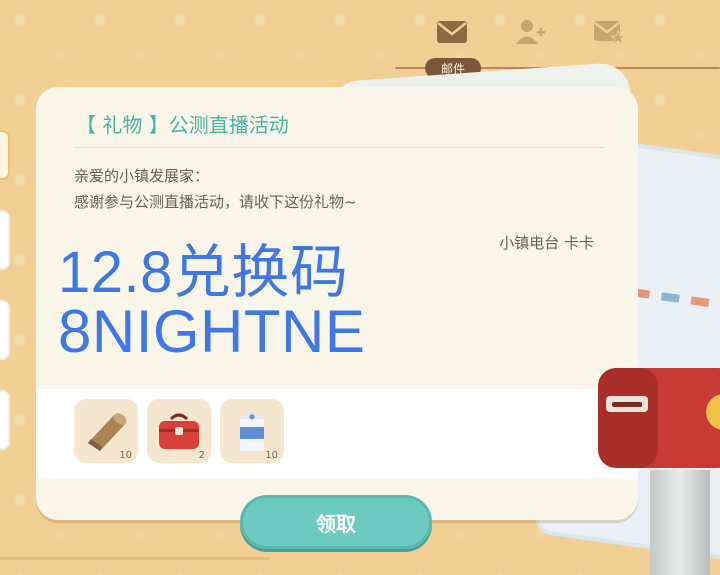  I want to click on claim-button: 领取, so click(336, 522).